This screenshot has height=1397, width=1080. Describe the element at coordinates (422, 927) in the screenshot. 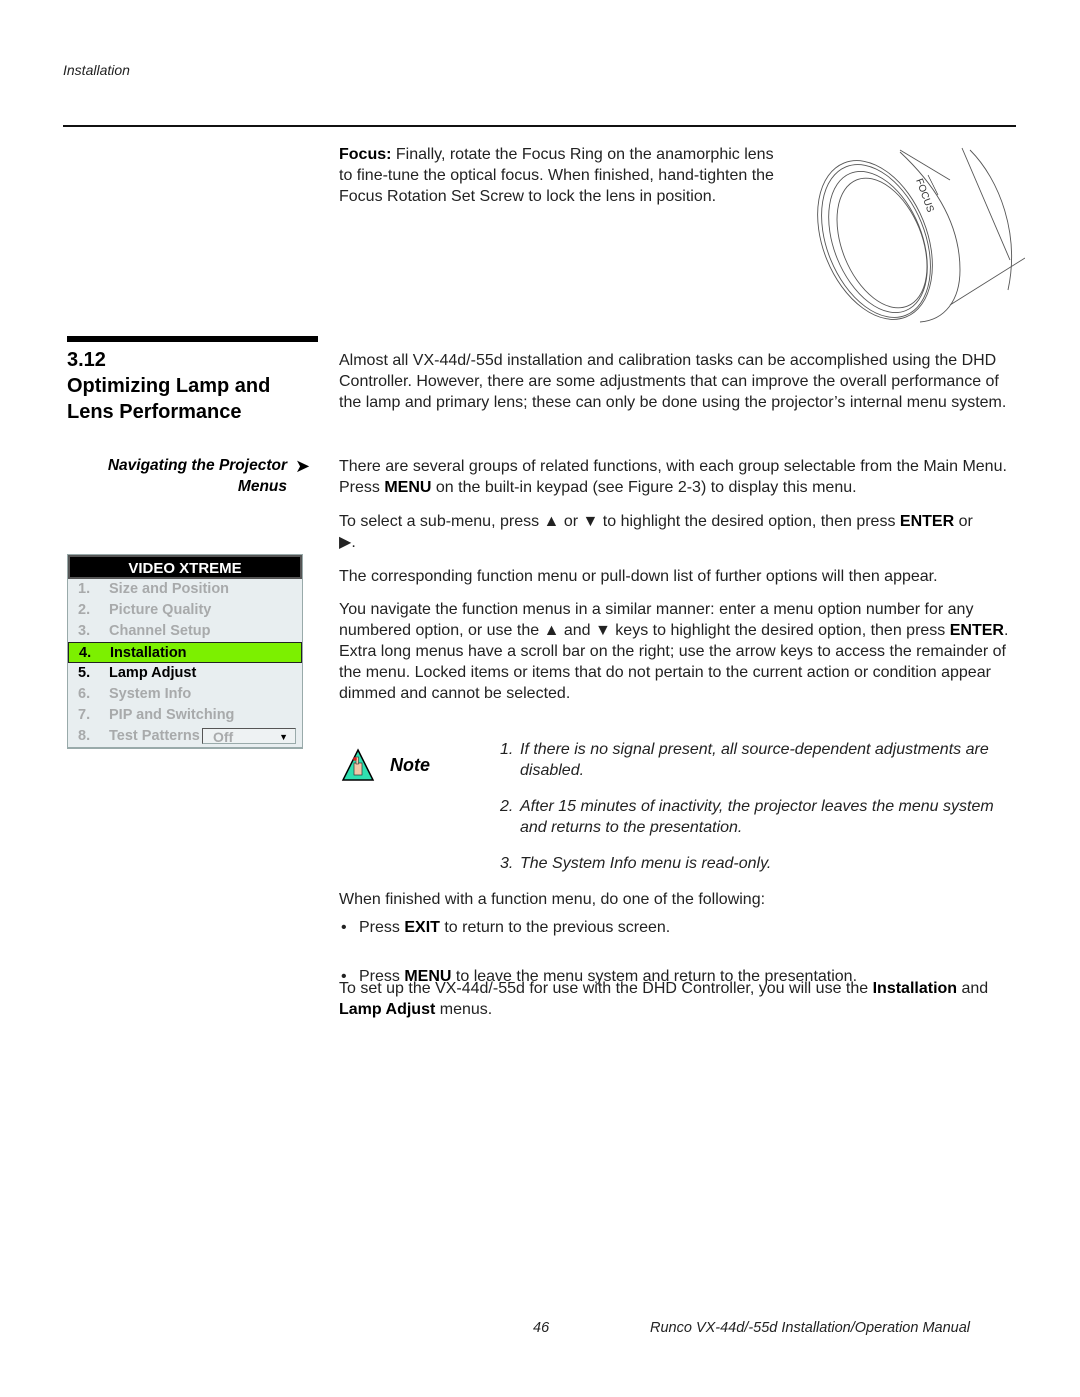

I see `exit-key-label: EXIT` at that location.